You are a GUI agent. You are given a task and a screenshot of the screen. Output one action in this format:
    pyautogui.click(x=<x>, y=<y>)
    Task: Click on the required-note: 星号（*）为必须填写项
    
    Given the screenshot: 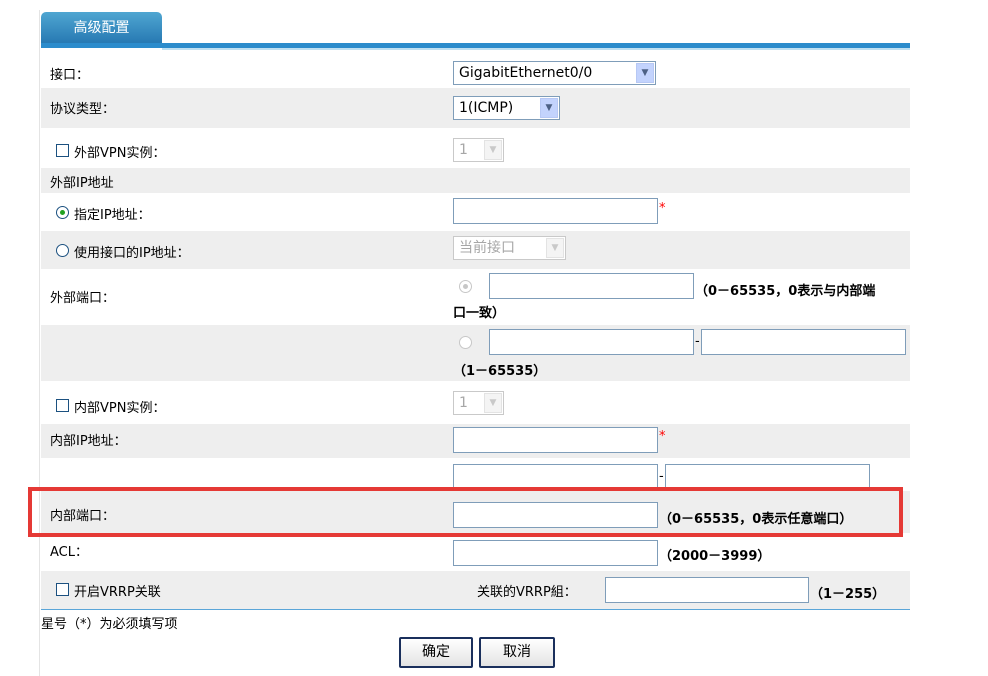 What is the action you would take?
    pyautogui.click(x=109, y=624)
    